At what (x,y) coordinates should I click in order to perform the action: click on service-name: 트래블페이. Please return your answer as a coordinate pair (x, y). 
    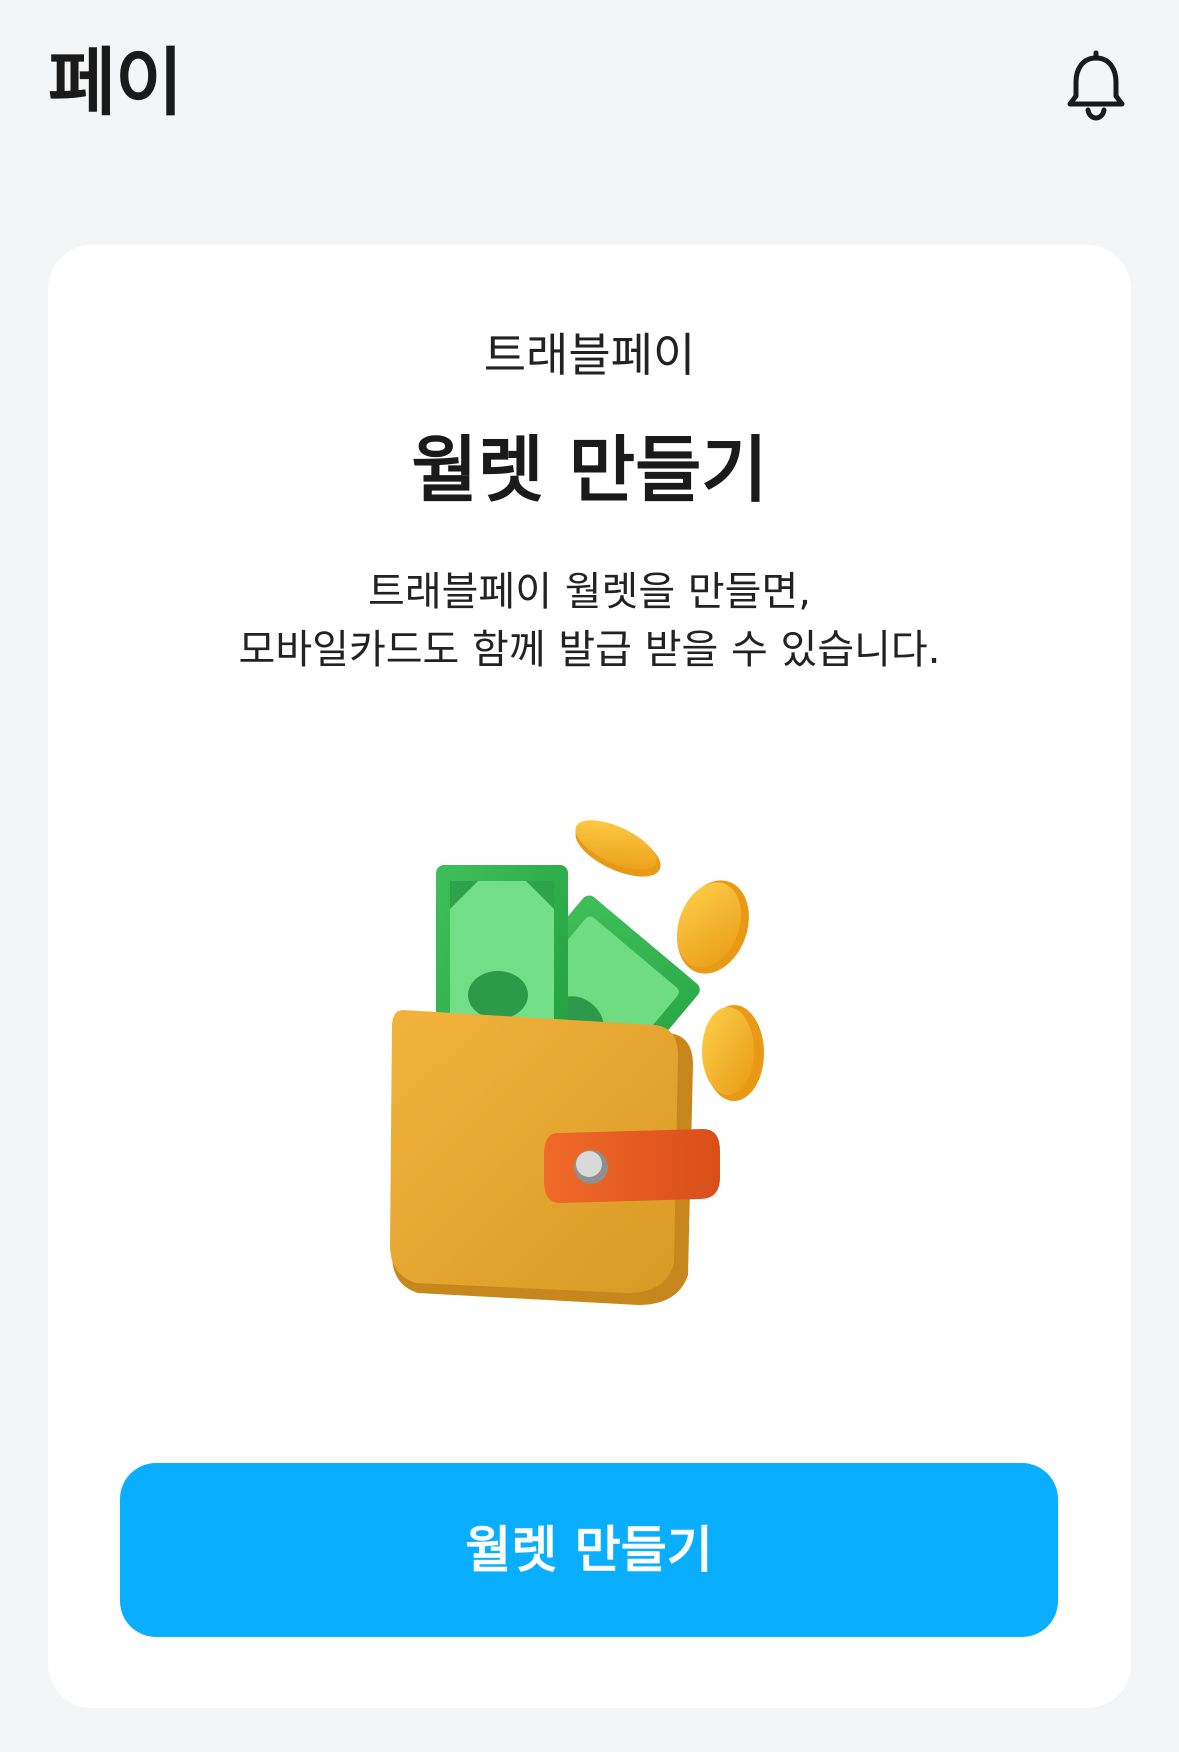
    Looking at the image, I should click on (589, 355).